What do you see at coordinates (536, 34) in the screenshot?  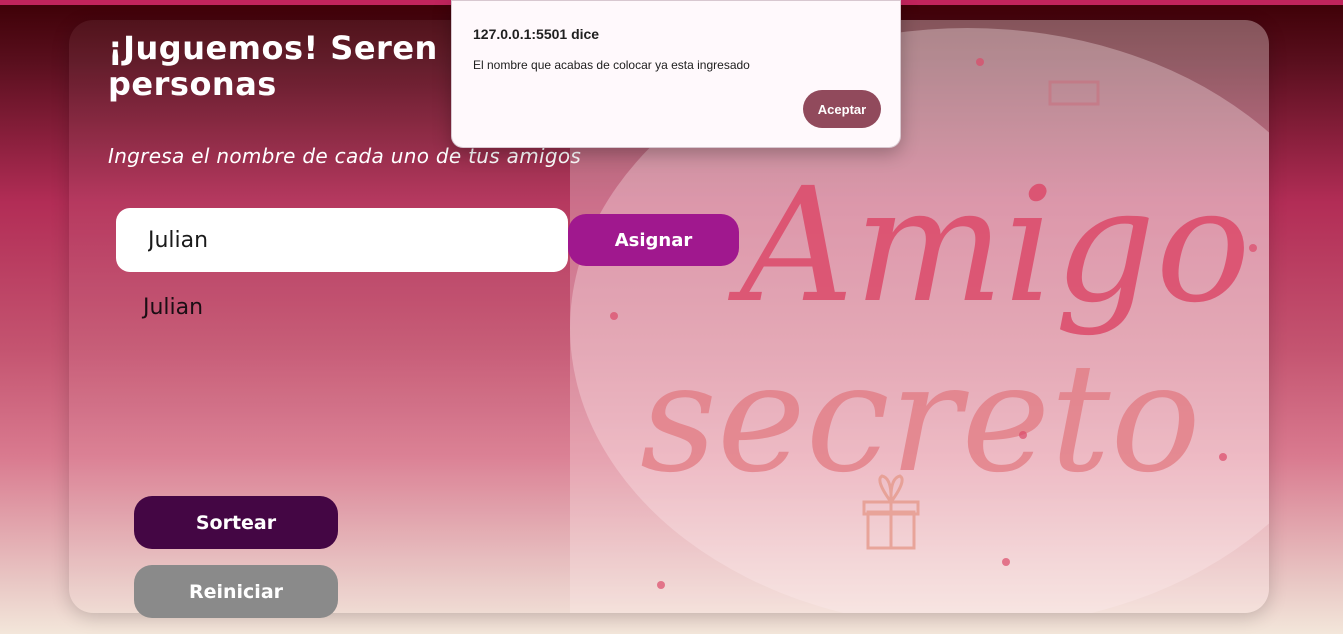 I see `dialog-origin: 127.0.0.1:5501 dice` at bounding box center [536, 34].